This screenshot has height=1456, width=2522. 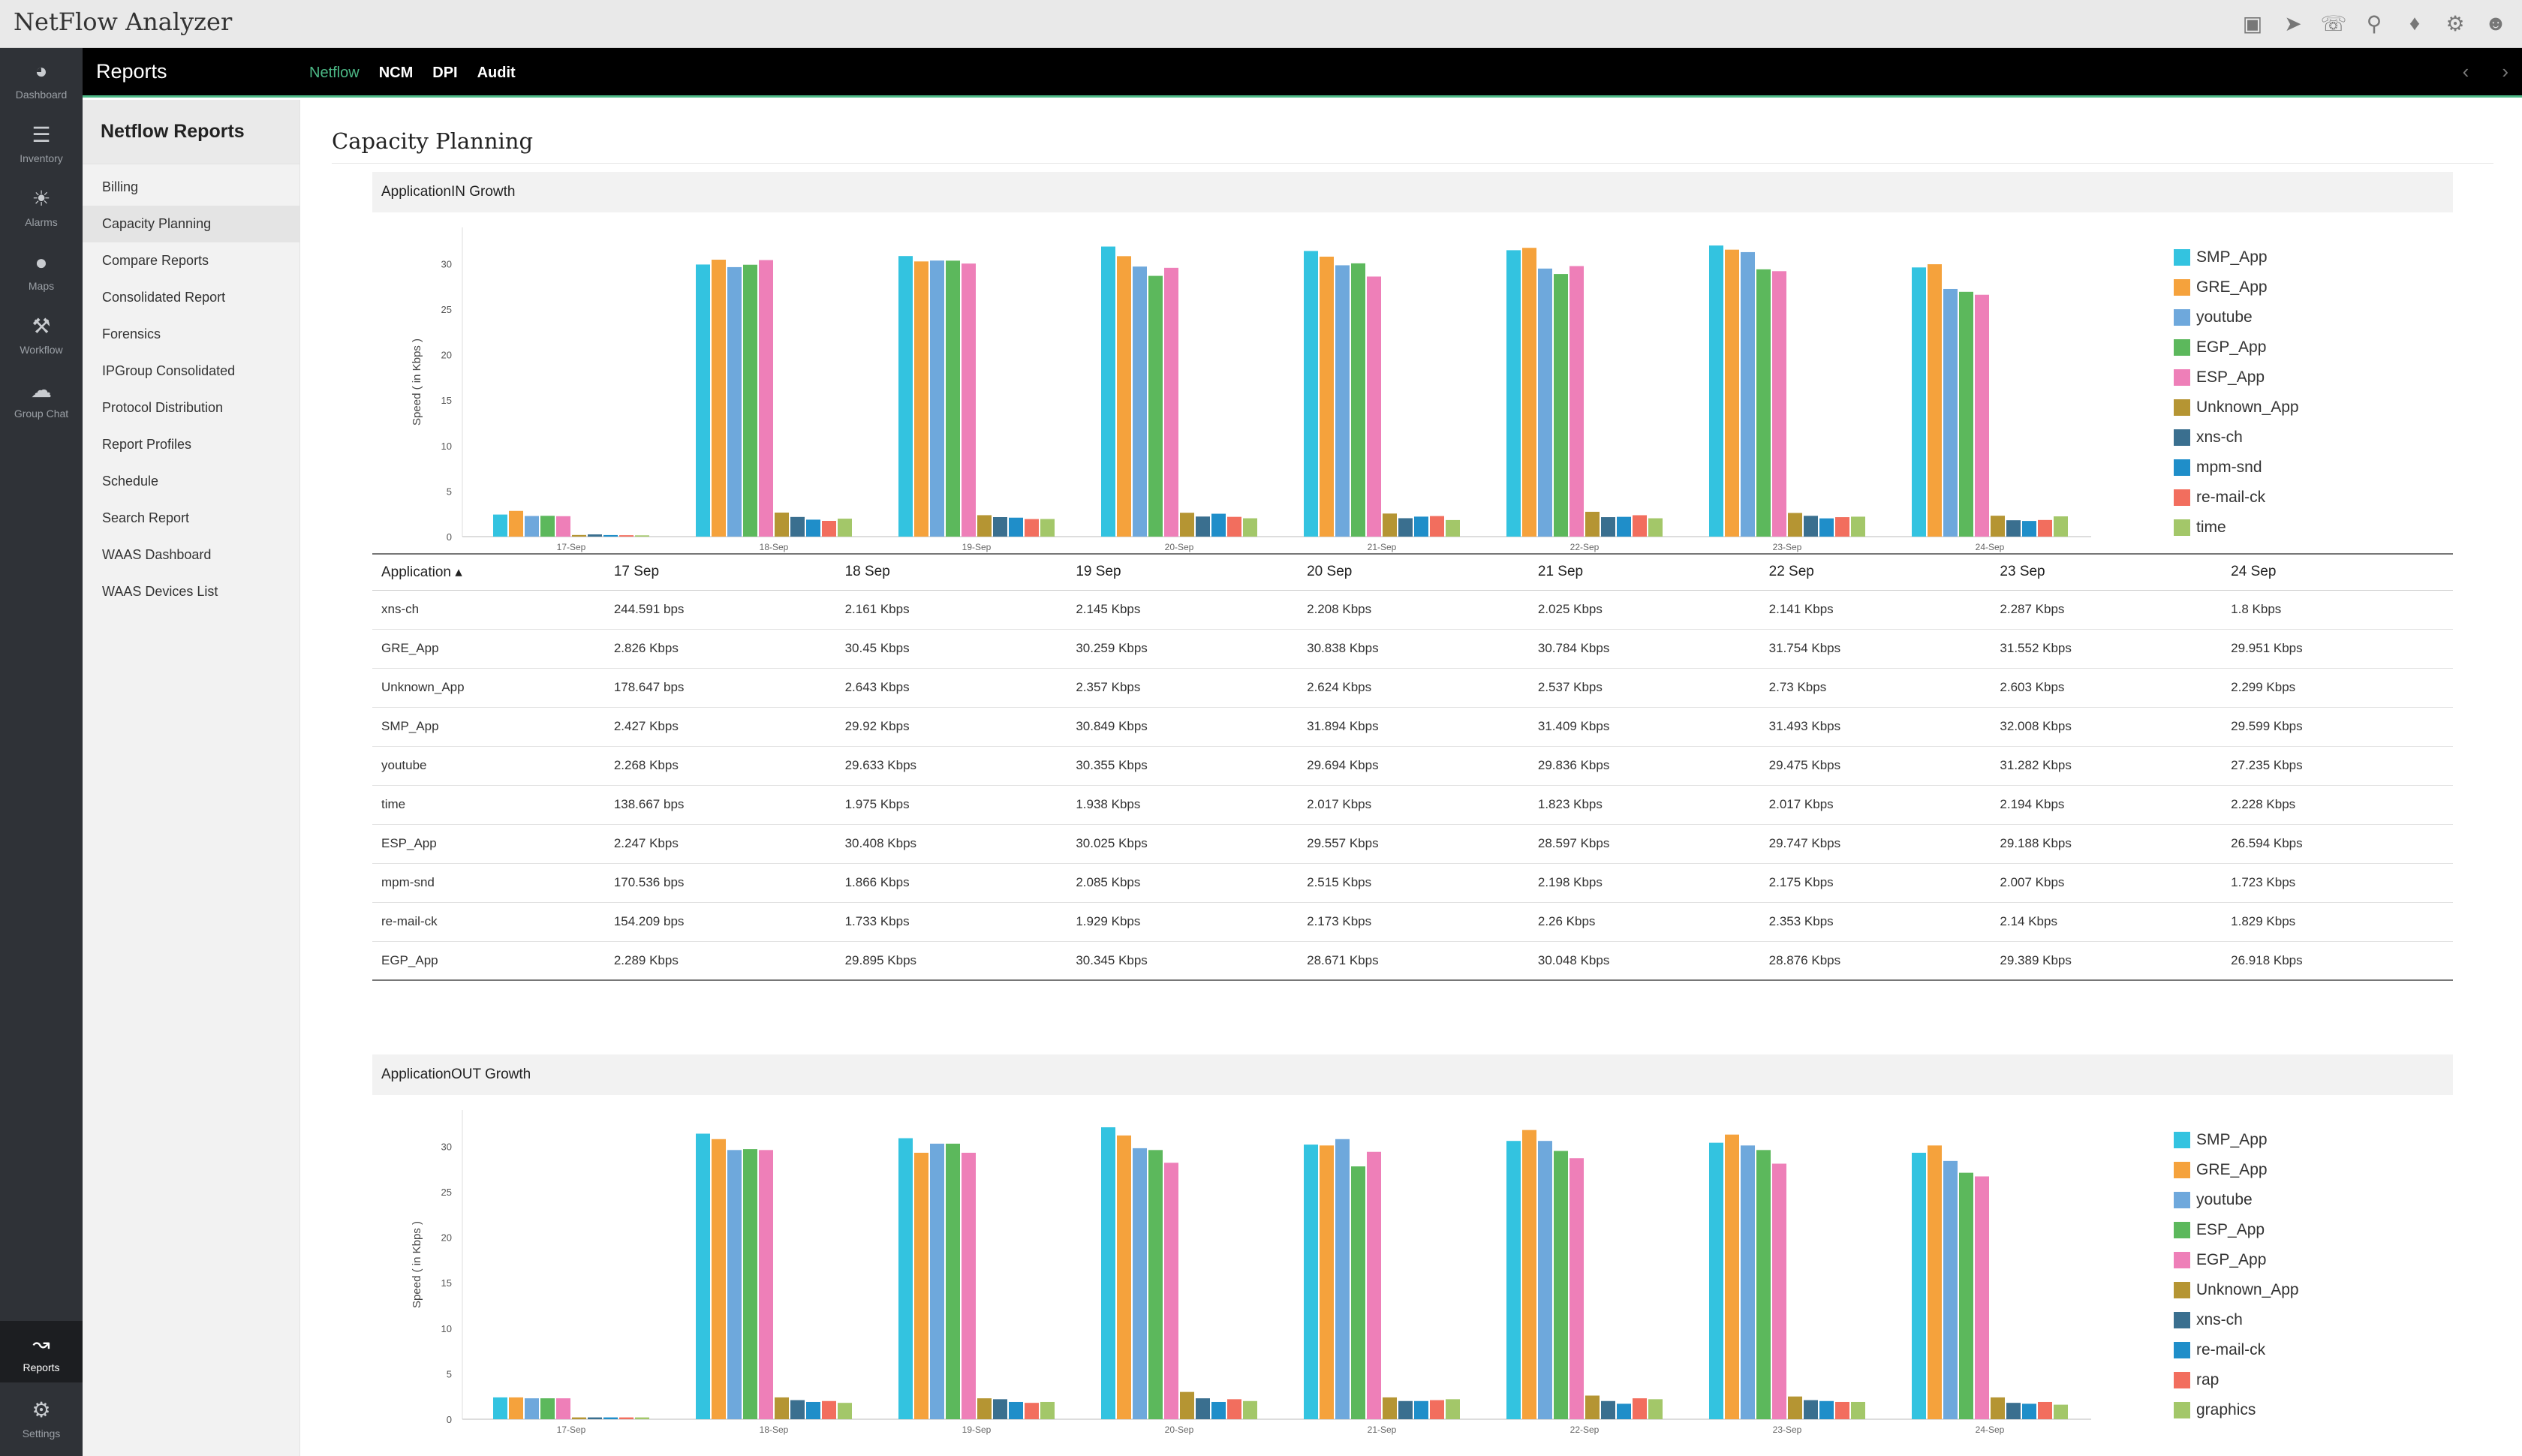 I want to click on bar-smp-app-19-sep, so click(x=905, y=396).